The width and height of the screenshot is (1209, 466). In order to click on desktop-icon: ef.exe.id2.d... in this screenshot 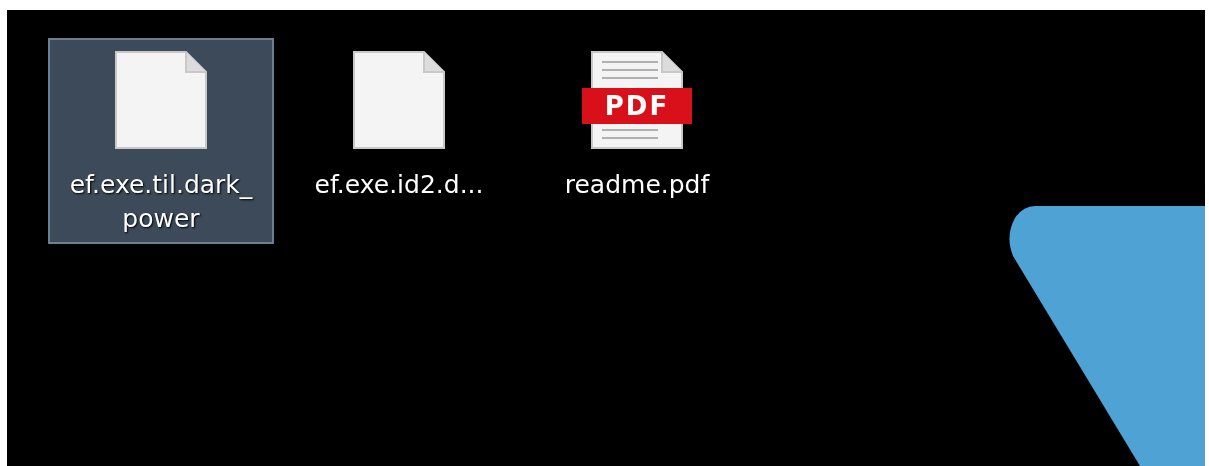, I will do `click(399, 124)`.